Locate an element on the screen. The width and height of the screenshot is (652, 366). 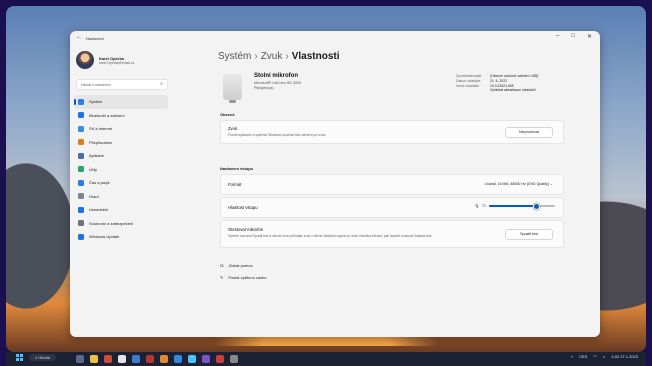
wifi-icon is located at coordinates (81, 128).